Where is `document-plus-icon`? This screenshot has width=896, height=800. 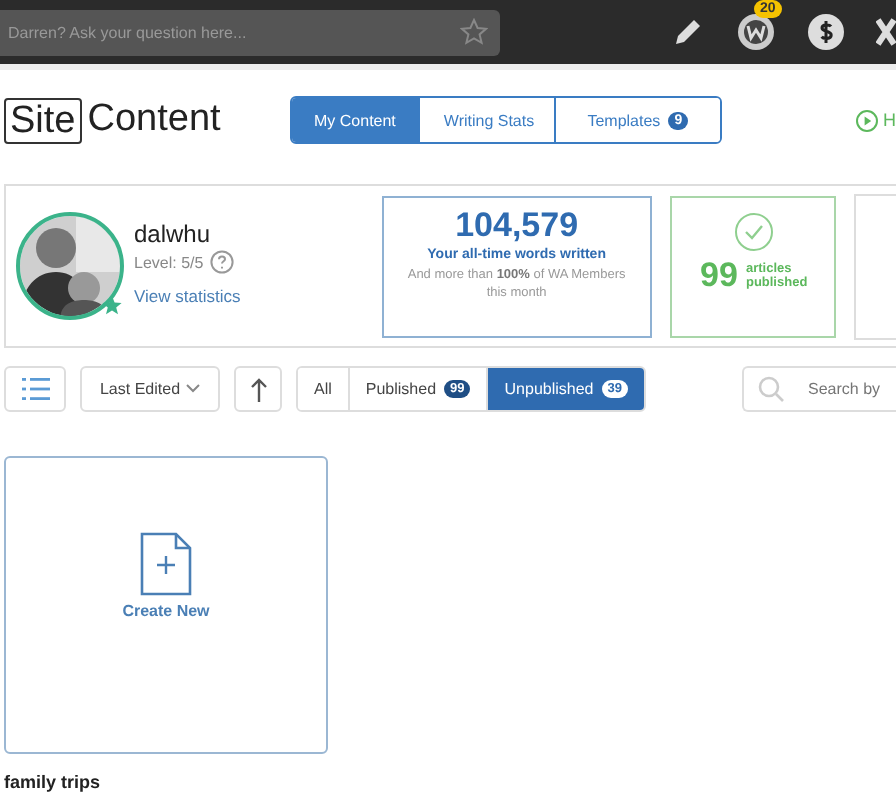
document-plus-icon is located at coordinates (166, 564).